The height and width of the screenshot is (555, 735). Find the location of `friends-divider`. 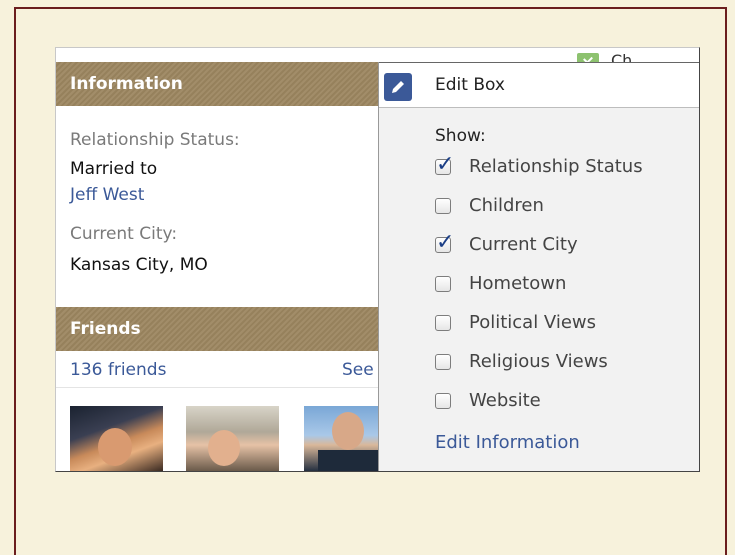

friends-divider is located at coordinates (237, 387).